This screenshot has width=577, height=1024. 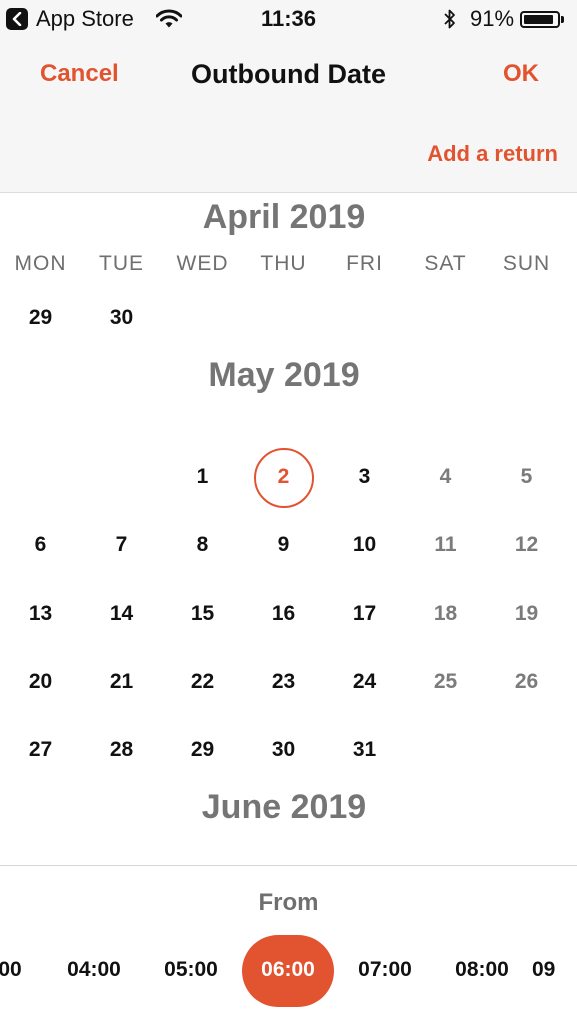 What do you see at coordinates (284, 375) in the screenshot?
I see `month-title: May 2019` at bounding box center [284, 375].